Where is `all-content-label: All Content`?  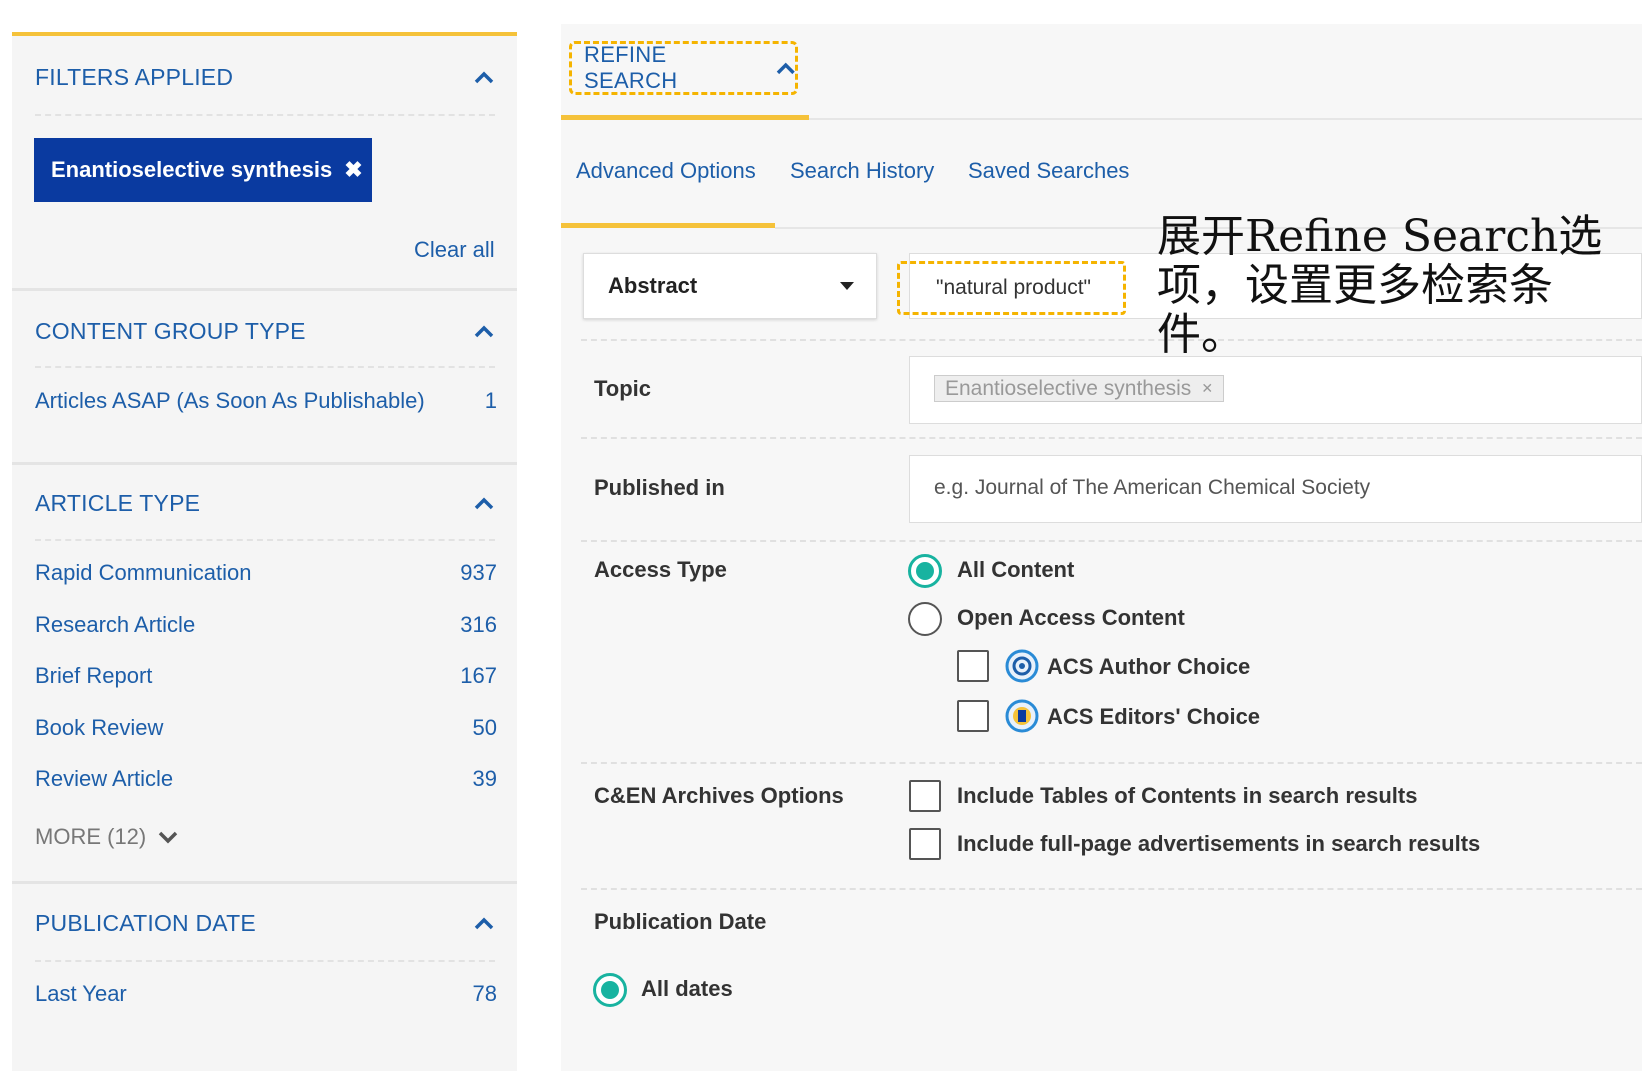
all-content-label: All Content is located at coordinates (1016, 569).